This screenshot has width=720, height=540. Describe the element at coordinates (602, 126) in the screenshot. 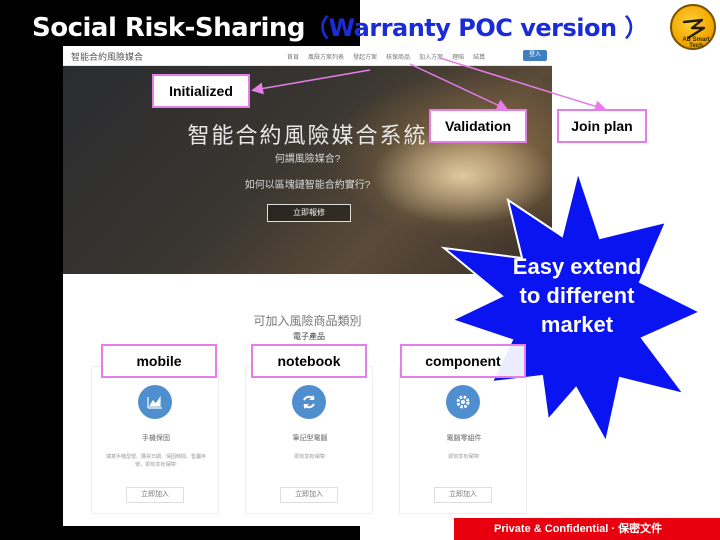

I see `callout-join-plan: Join plan` at that location.